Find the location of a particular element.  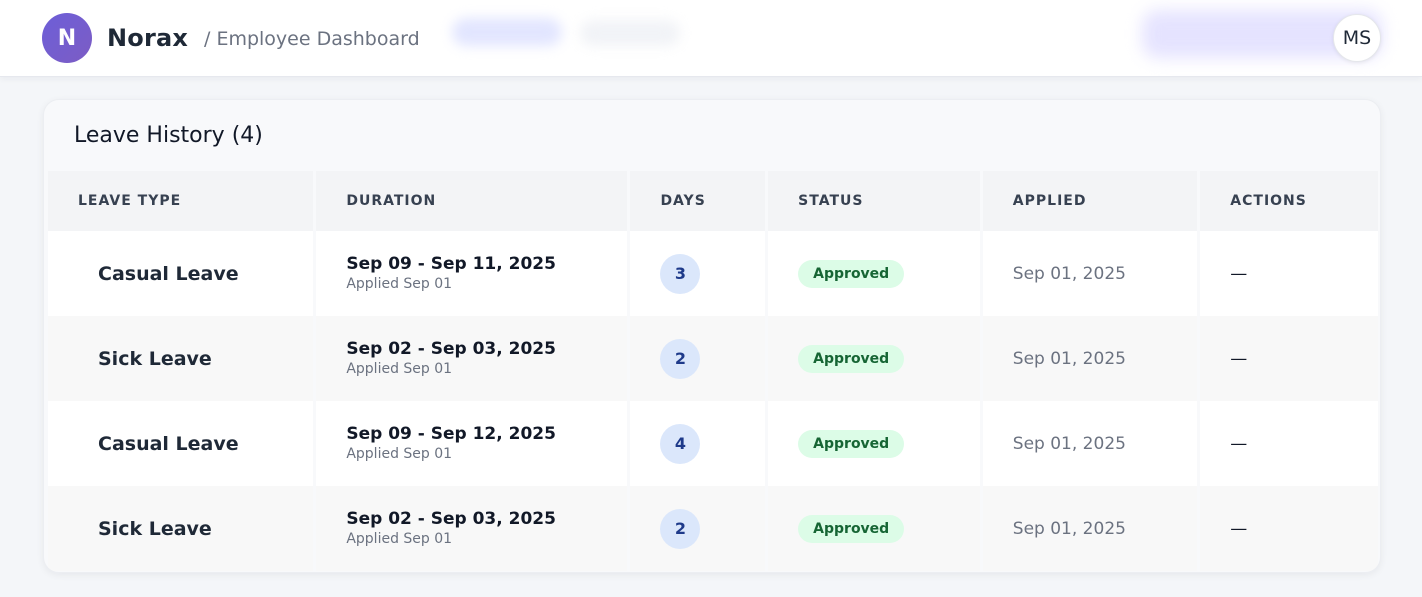

days-badge: 3 is located at coordinates (680, 273).